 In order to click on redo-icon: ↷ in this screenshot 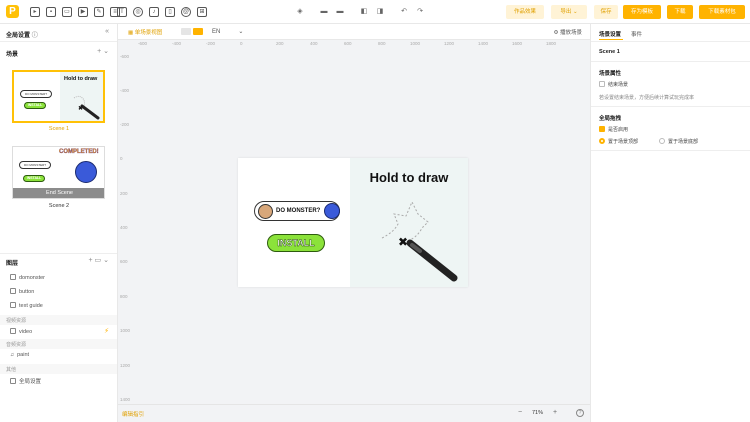, I will do `click(420, 12)`.